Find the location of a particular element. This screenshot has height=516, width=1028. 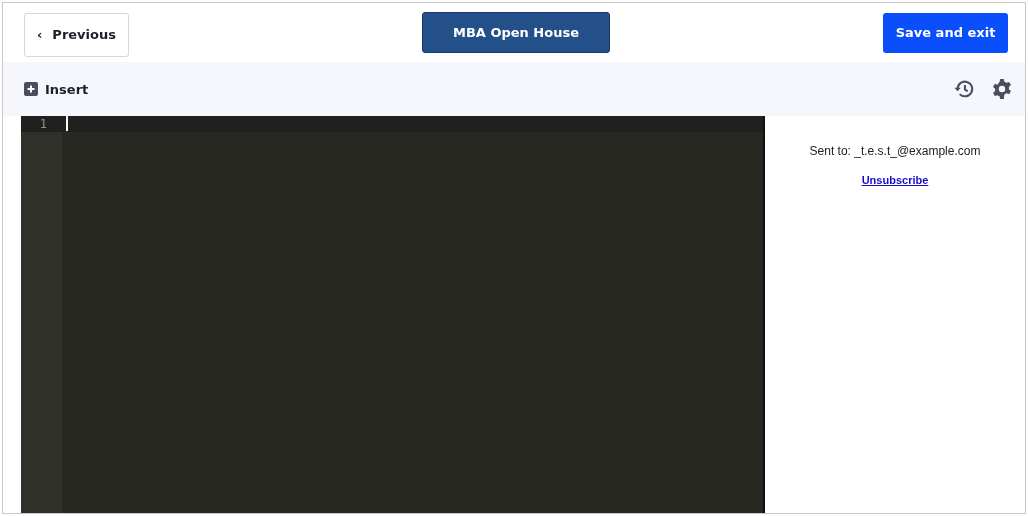

plus-icon is located at coordinates (31, 89).